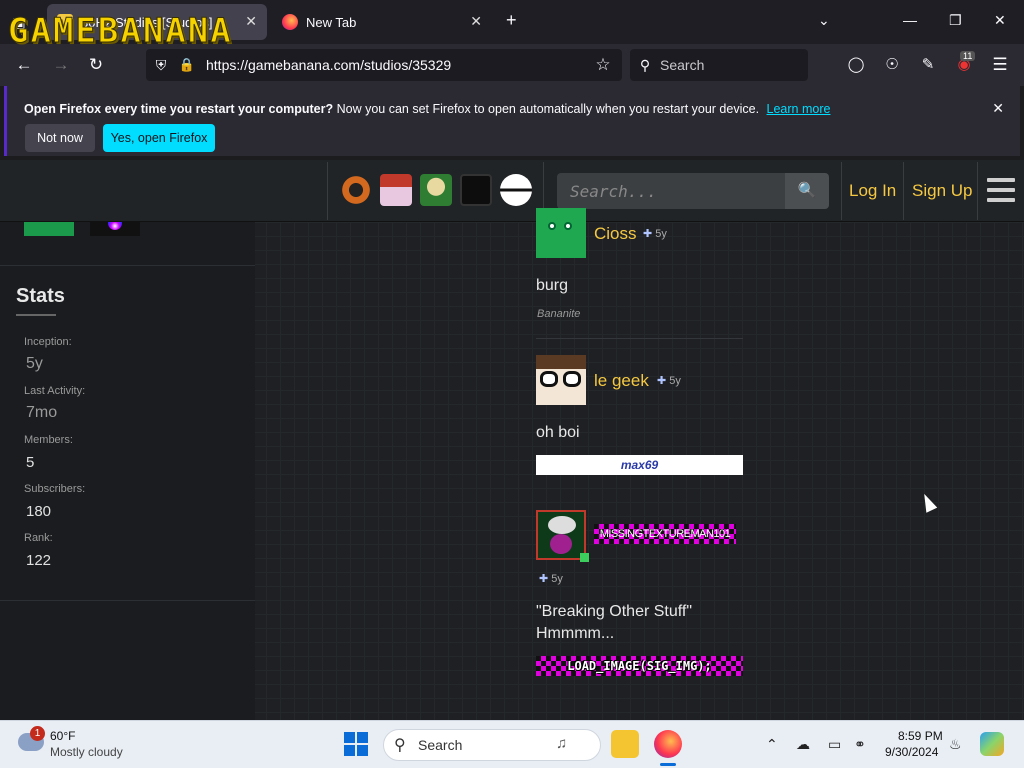  Describe the element at coordinates (584, 557) in the screenshot. I see `online-status-icon` at that location.